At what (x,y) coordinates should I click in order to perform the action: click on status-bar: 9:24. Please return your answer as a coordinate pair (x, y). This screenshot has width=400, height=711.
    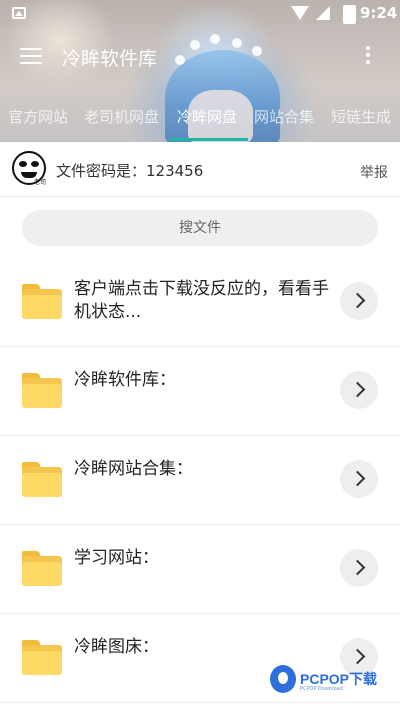
    Looking at the image, I should click on (200, 14).